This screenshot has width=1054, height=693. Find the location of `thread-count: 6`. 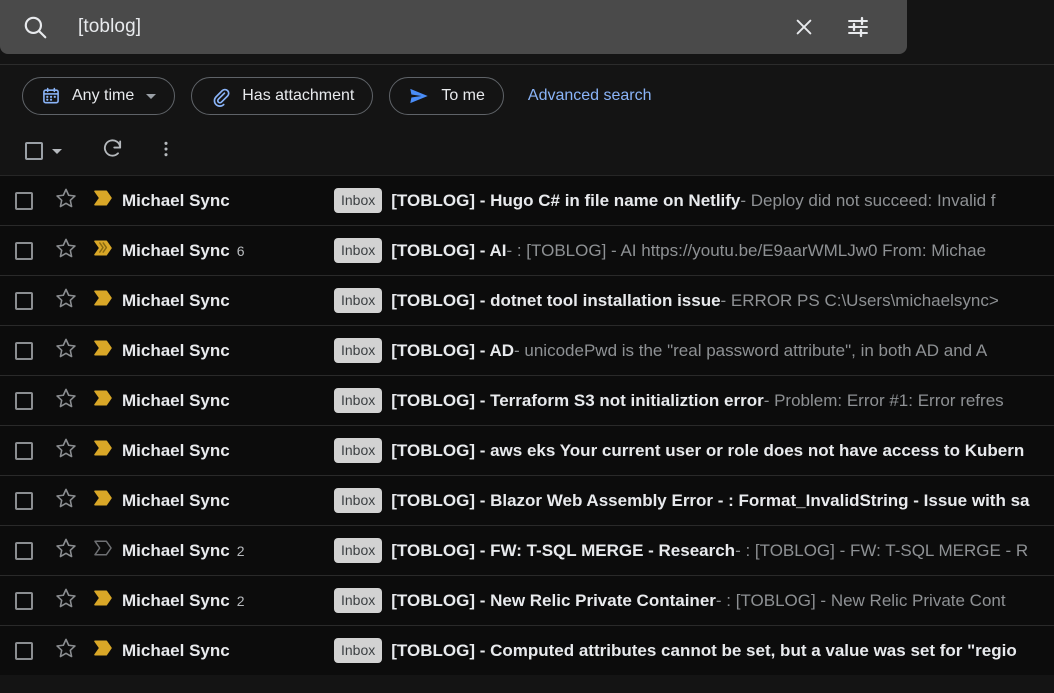

thread-count: 6 is located at coordinates (240, 250).